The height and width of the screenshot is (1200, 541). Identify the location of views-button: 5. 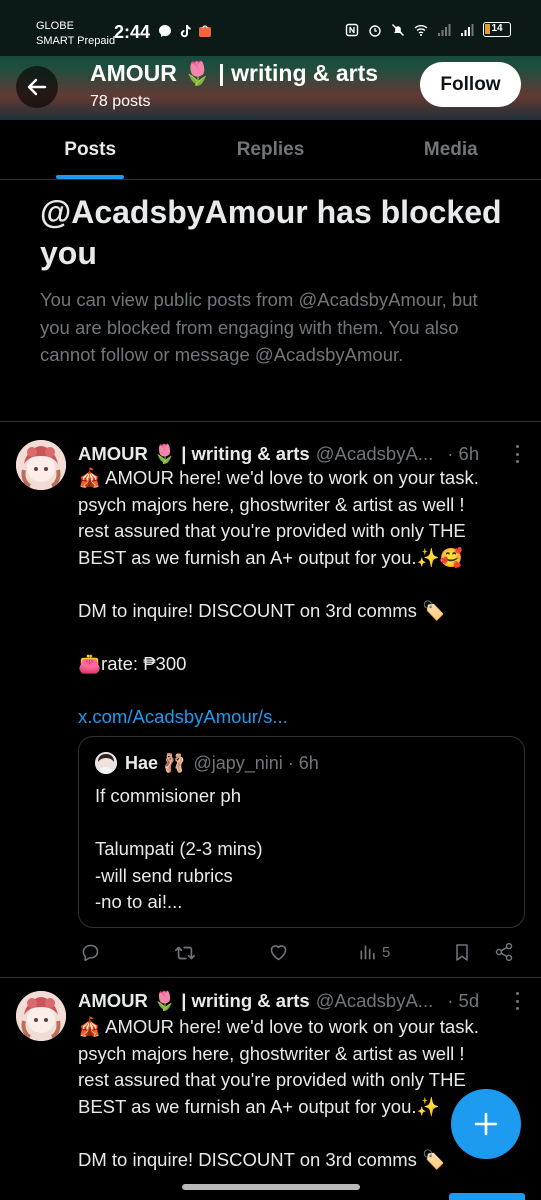
(374, 952).